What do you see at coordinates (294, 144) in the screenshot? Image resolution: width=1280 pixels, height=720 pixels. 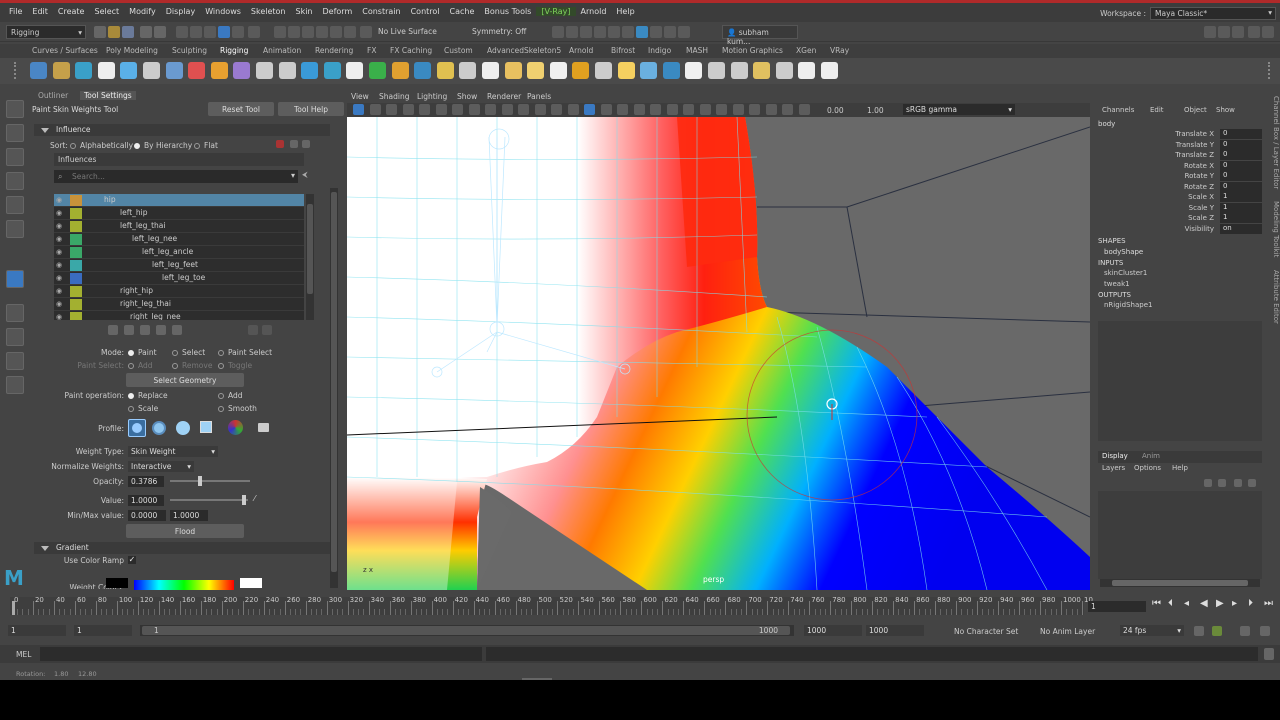 I see `list-options-icon` at bounding box center [294, 144].